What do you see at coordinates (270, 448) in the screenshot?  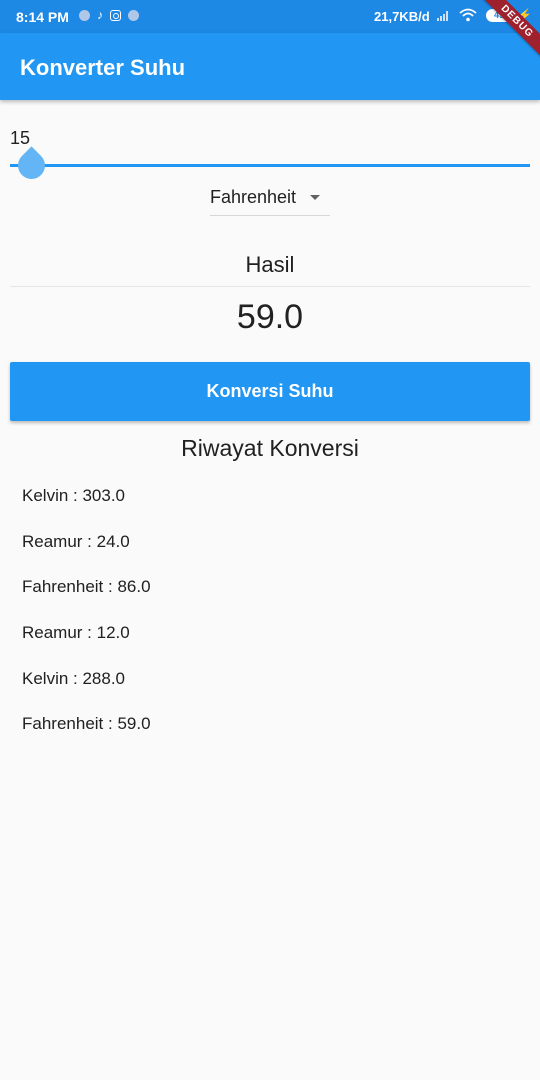 I see `history-title: Riwayat Konversi` at bounding box center [270, 448].